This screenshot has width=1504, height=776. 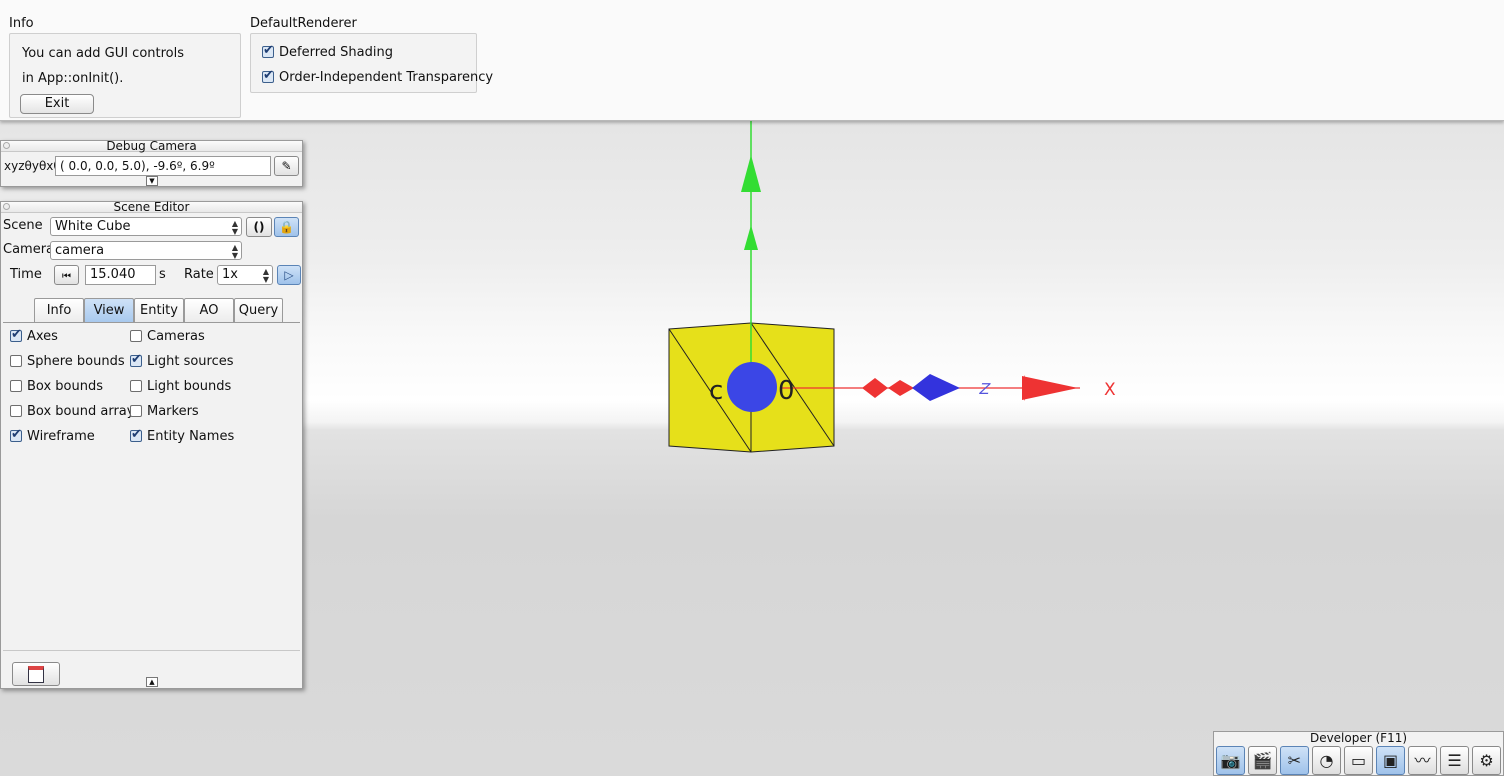 I want to click on camera-select: camera ▲ ▼, so click(x=146, y=250).